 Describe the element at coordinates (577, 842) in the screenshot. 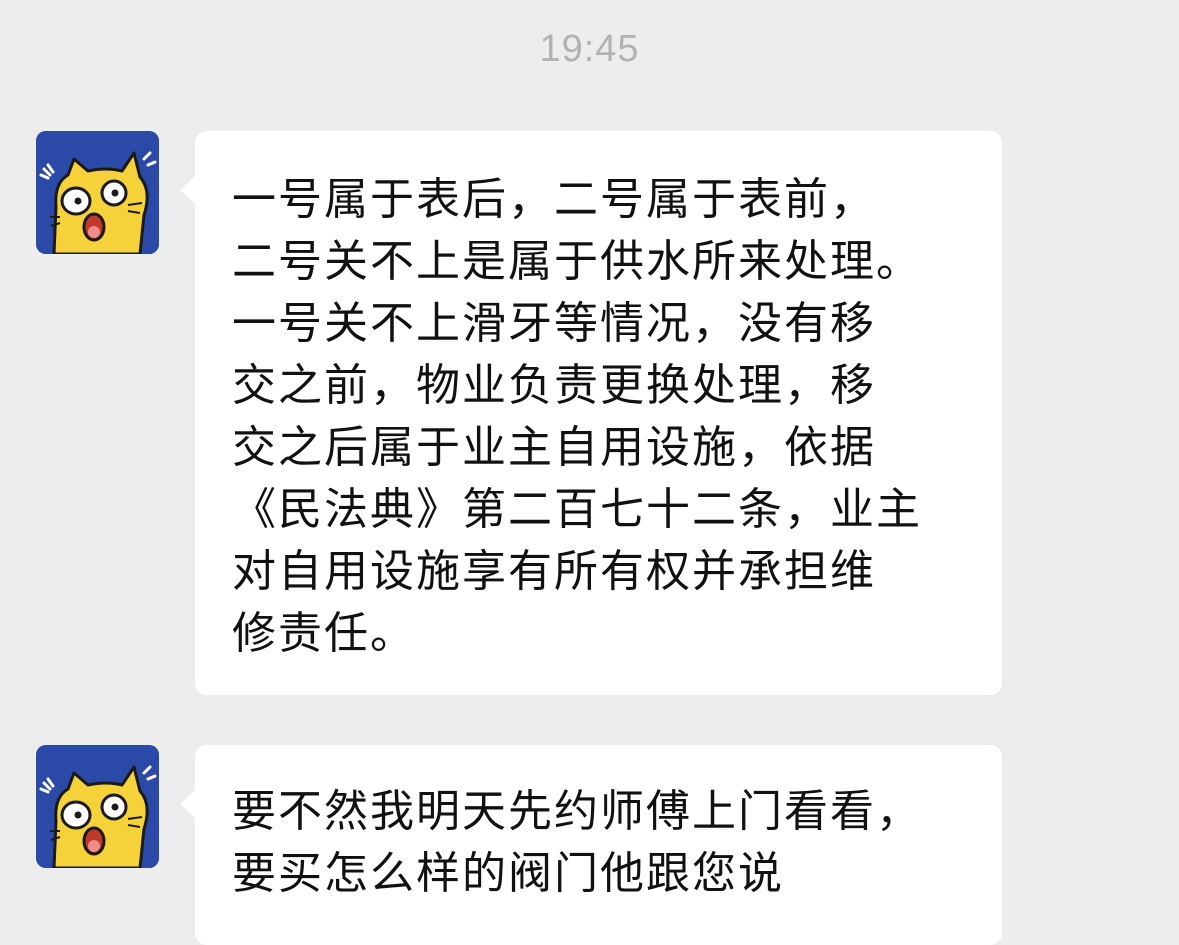

I see `message-text: 要不然我明天先约师傅上门看看， 要买怎么样的阀门他跟您说` at that location.